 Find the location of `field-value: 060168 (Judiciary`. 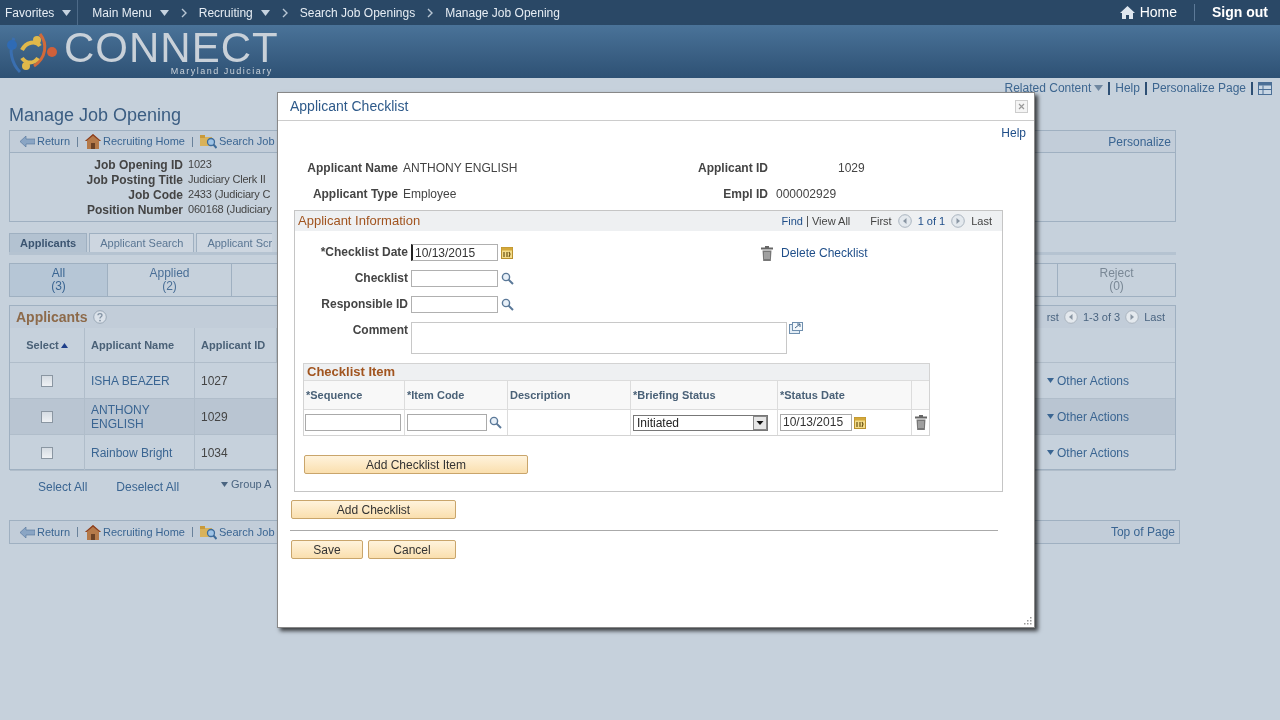

field-value: 060168 (Judiciary is located at coordinates (230, 210).